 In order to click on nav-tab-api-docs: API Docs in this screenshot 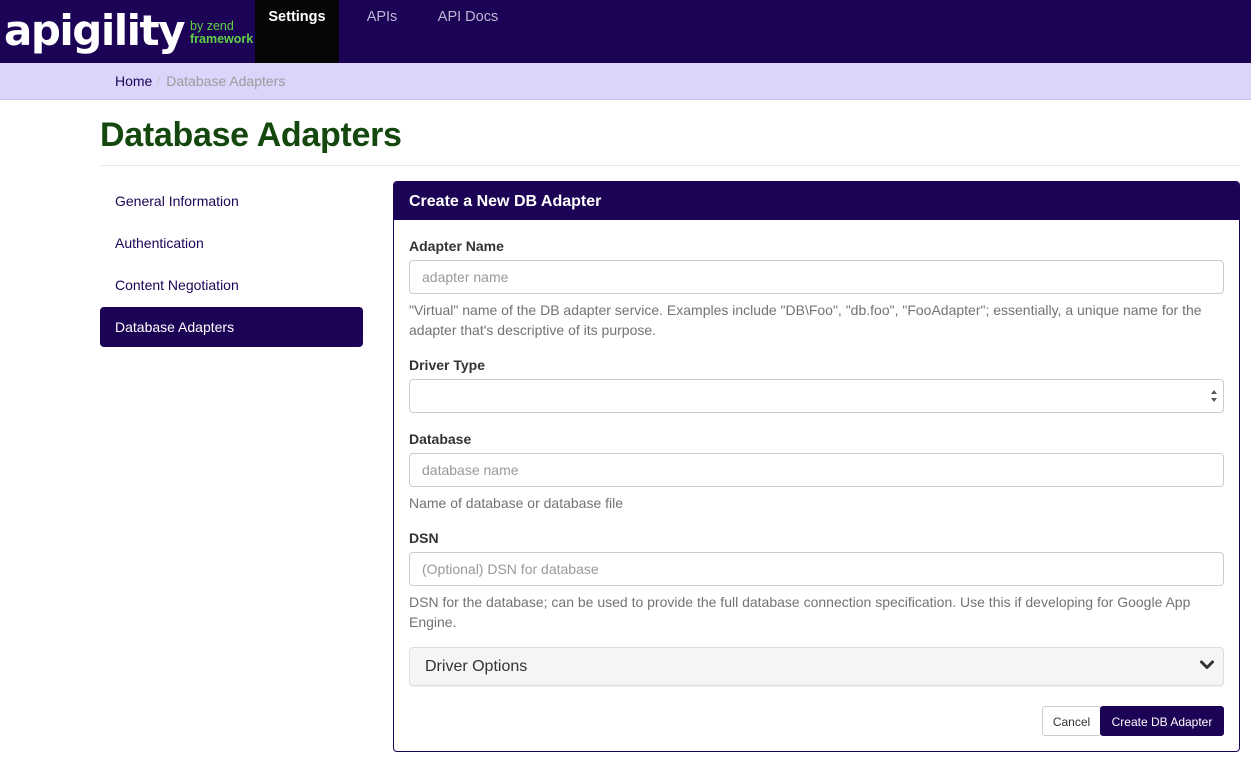, I will do `click(468, 31)`.